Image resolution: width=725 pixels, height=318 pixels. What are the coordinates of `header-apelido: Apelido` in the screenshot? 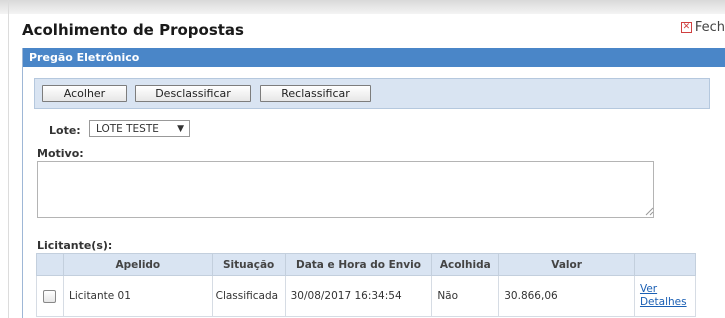 It's located at (137, 264).